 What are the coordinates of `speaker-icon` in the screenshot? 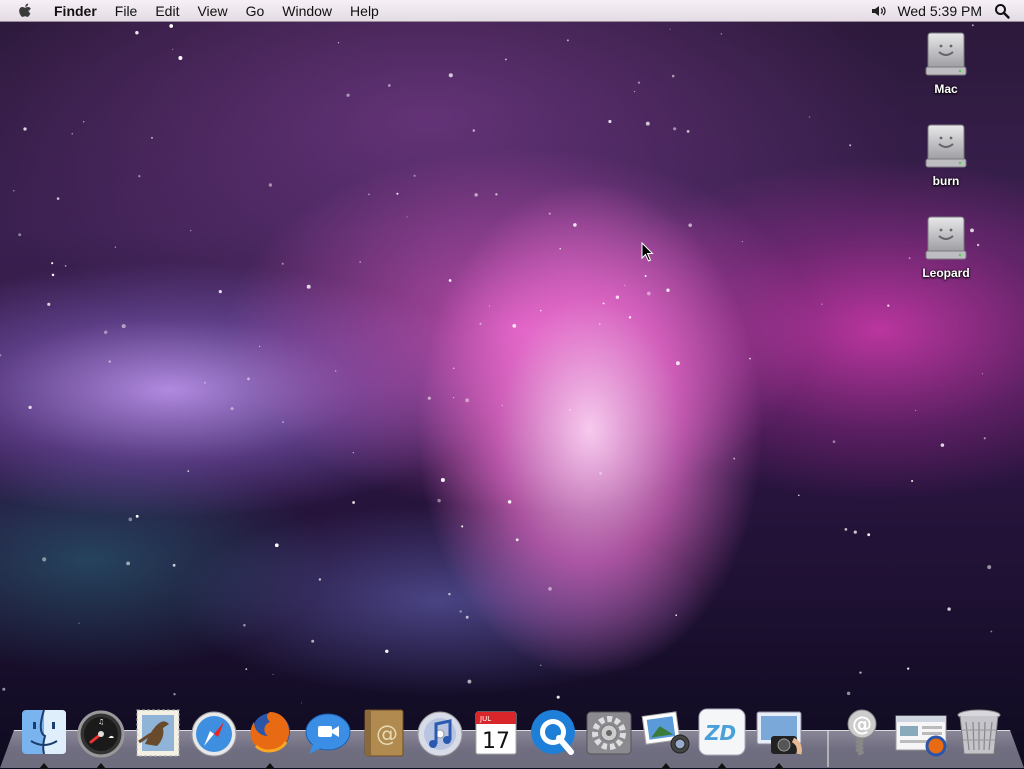 It's located at (880, 11).